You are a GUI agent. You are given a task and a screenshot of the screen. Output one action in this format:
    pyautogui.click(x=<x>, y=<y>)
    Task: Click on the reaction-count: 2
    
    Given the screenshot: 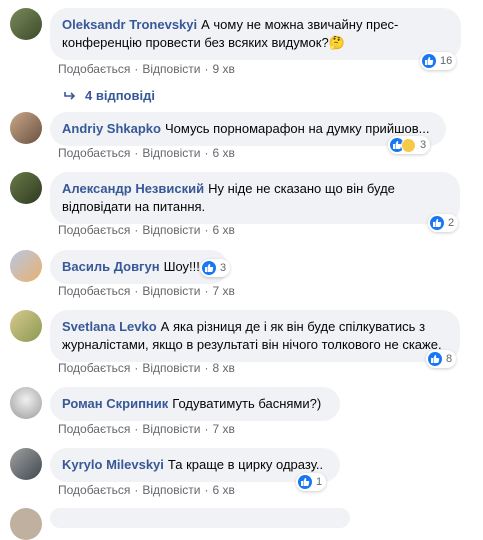 What is the action you would take?
    pyautogui.click(x=451, y=223)
    